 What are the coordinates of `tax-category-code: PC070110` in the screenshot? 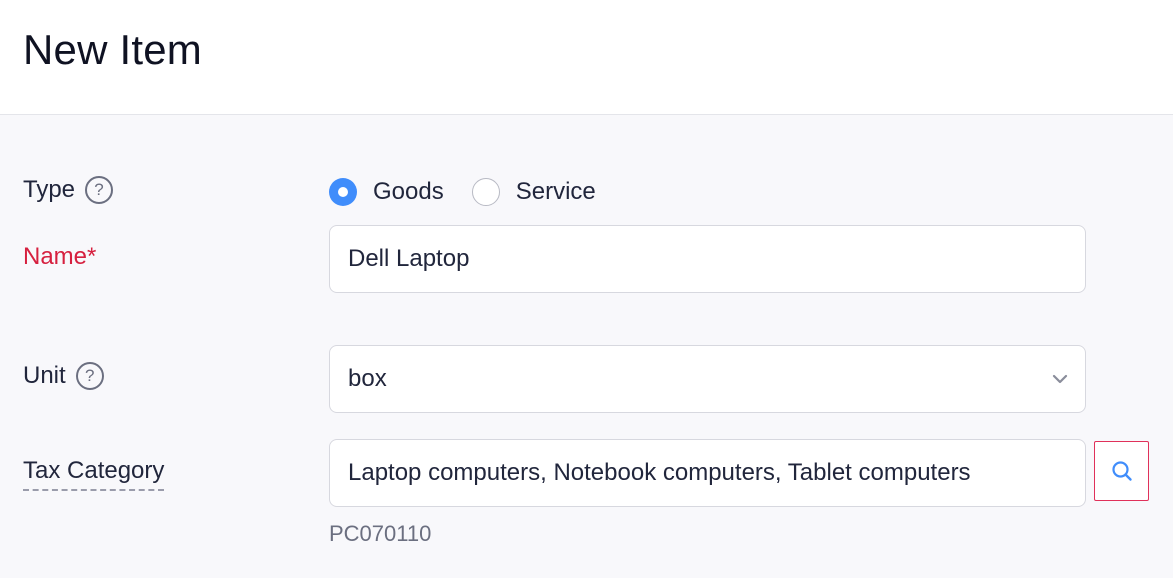 It's located at (380, 533).